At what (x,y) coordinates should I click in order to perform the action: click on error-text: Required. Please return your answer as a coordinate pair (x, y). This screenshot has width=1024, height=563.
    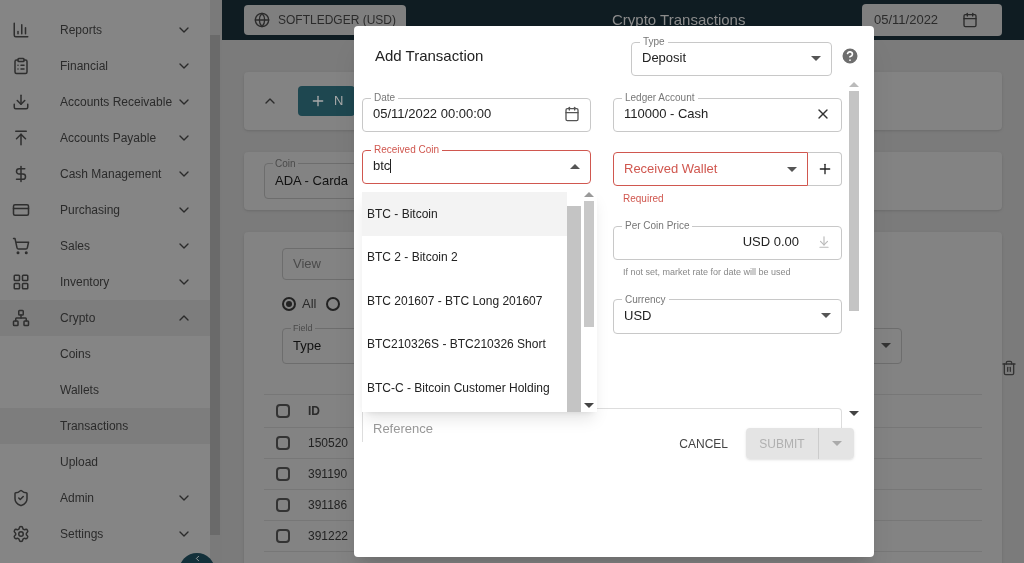
    Looking at the image, I should click on (644, 199).